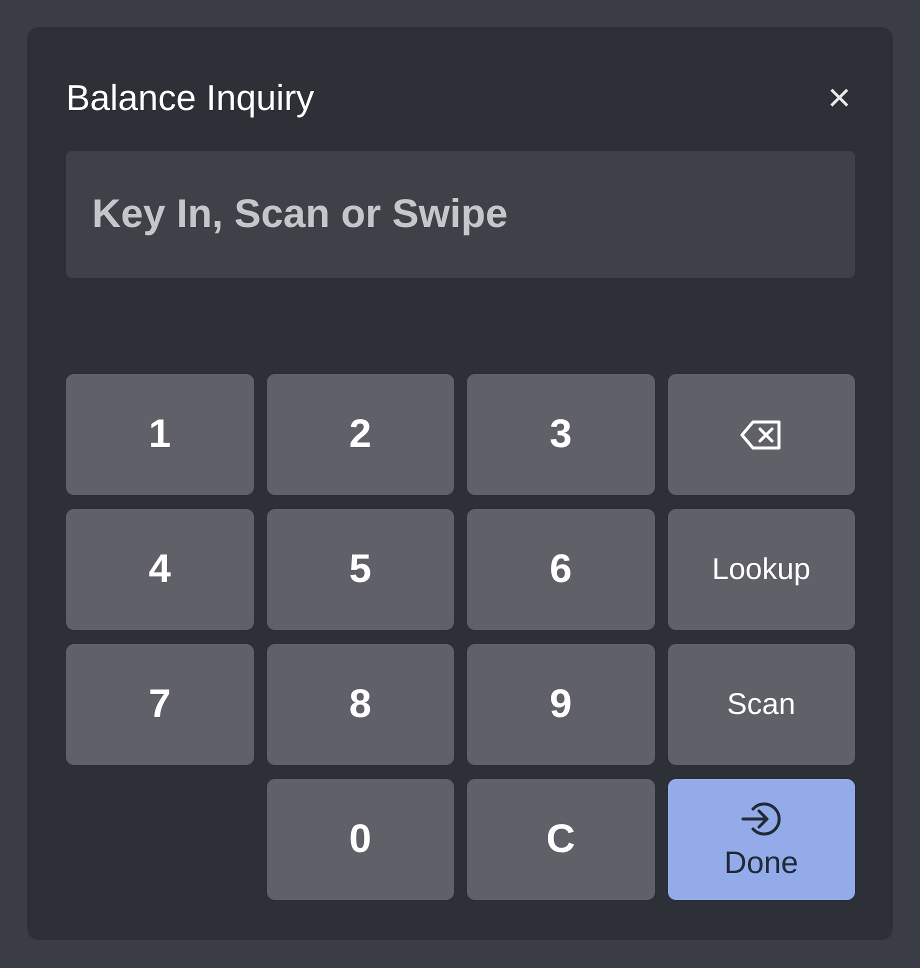 The width and height of the screenshot is (920, 968). Describe the element at coordinates (360, 704) in the screenshot. I see `digit-key: 8` at that location.